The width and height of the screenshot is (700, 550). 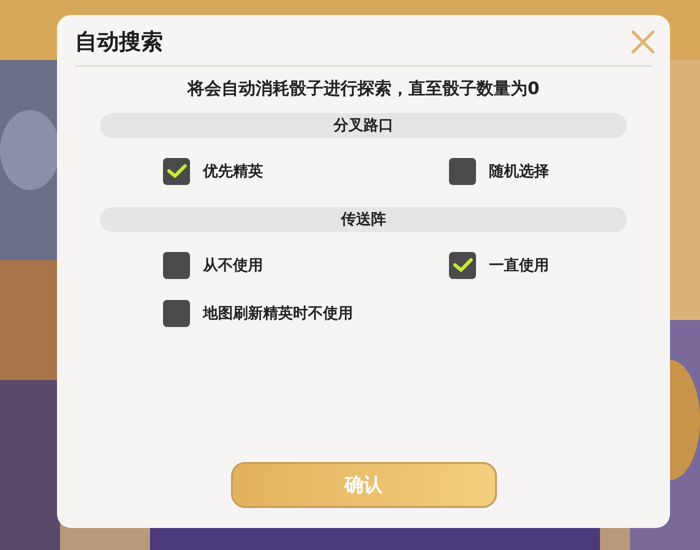 I want to click on option-label: 地图刷新精英时不使用, so click(x=278, y=313).